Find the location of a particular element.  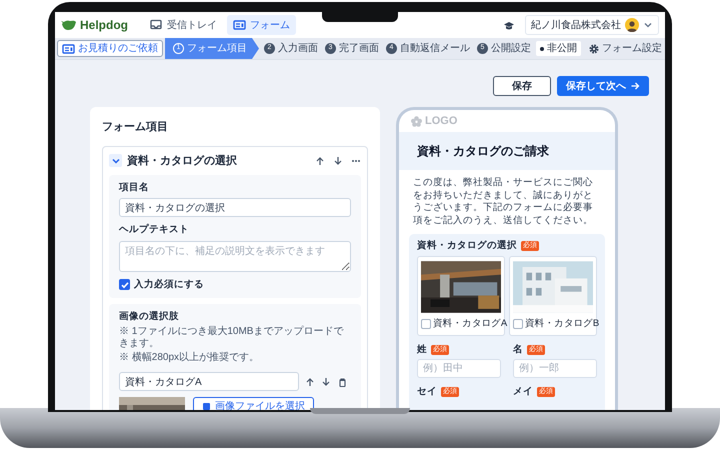

field-label: 資料・カタログの選択 is located at coordinates (467, 246).